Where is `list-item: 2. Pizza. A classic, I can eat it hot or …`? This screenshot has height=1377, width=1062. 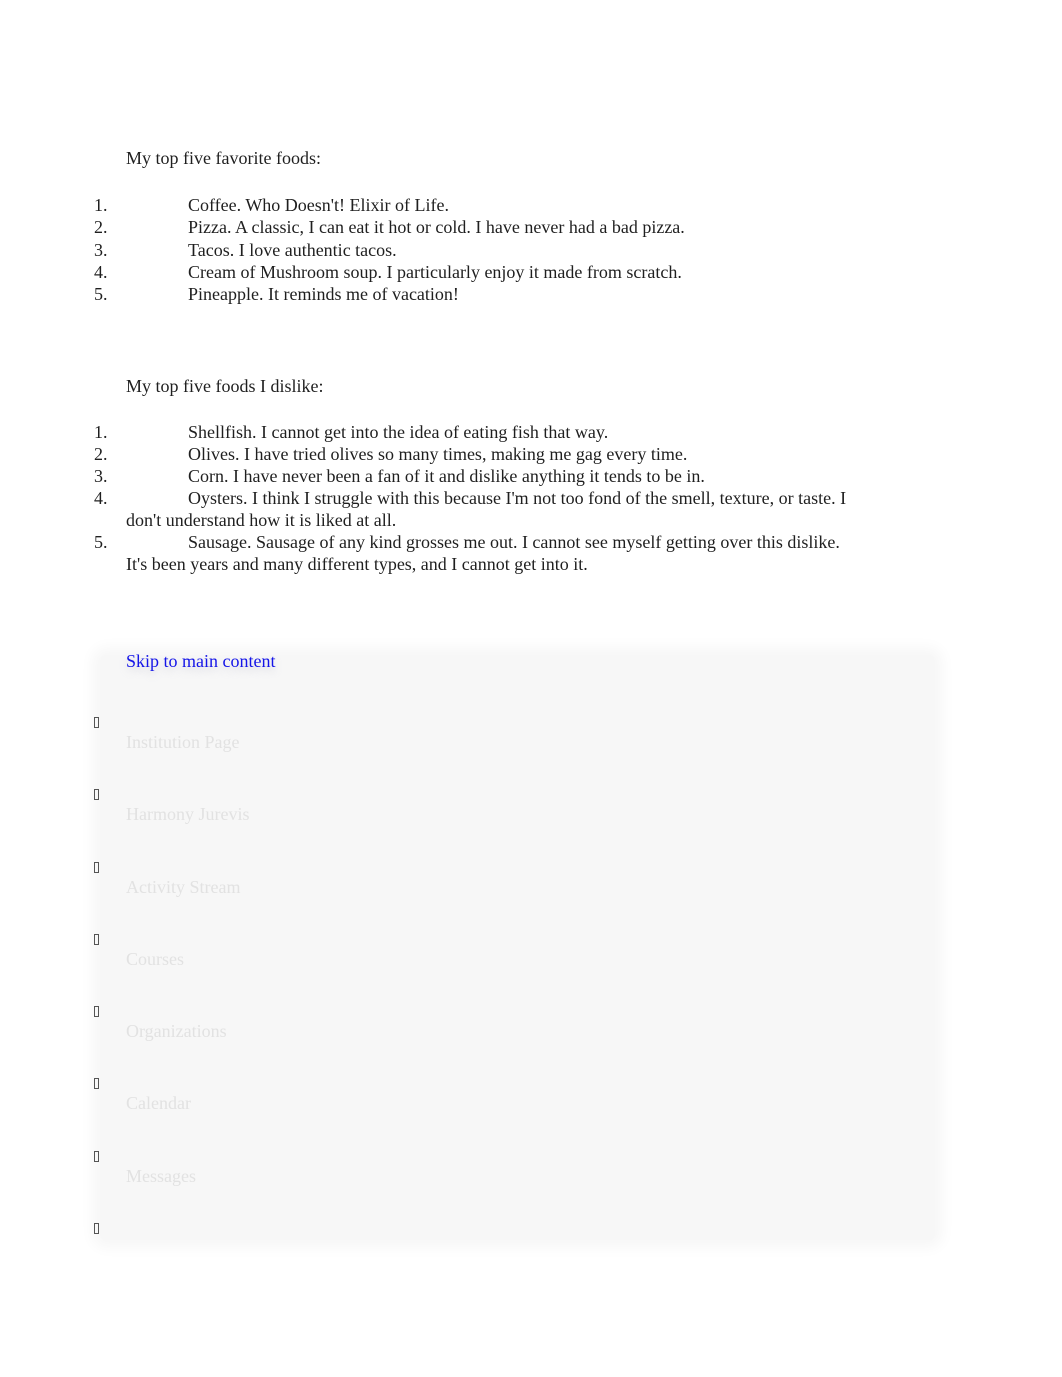
list-item: 2. Pizza. A classic, I can eat it hot or … is located at coordinates (479, 227).